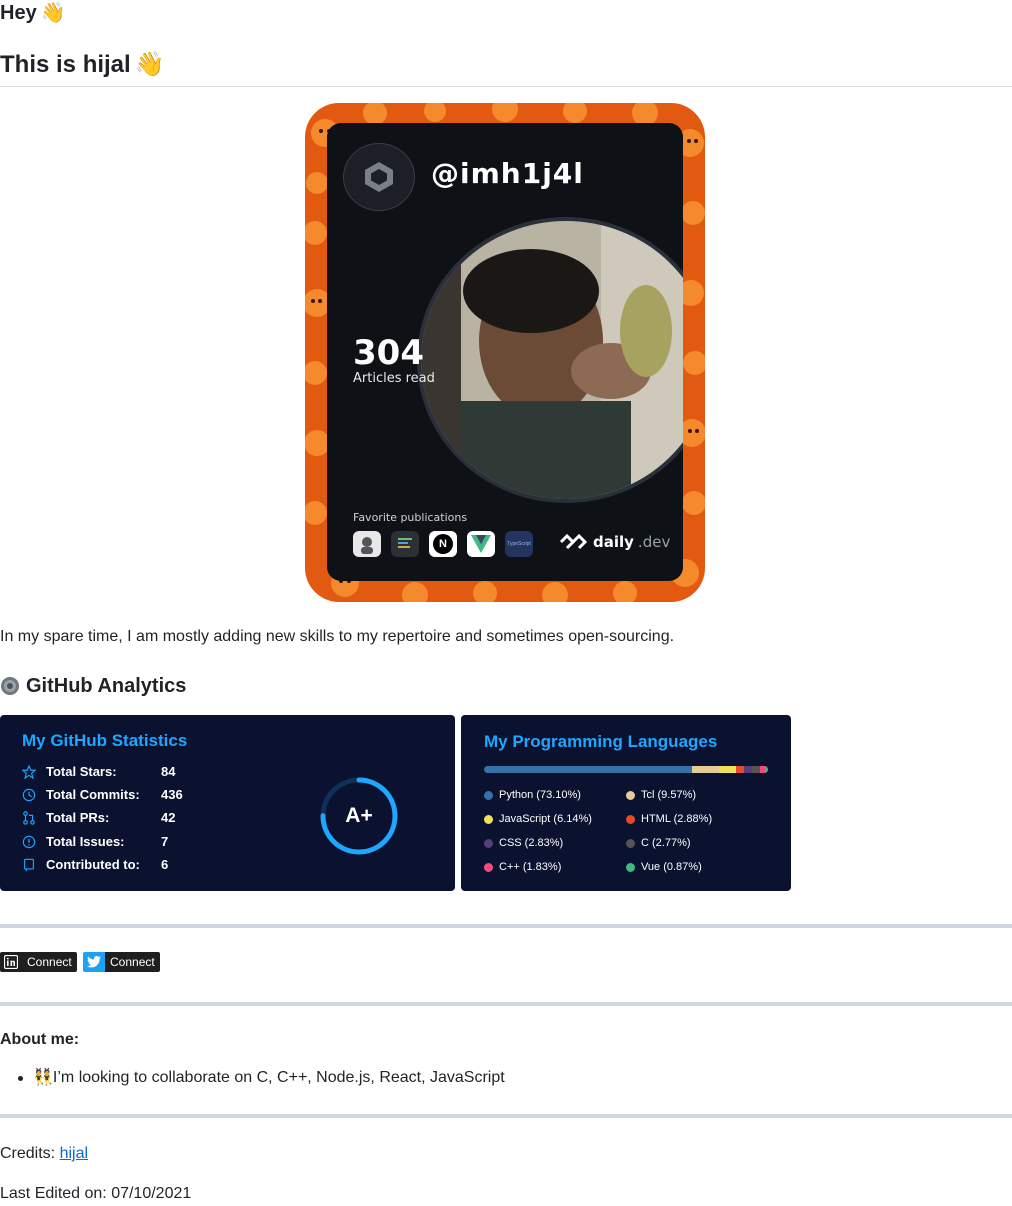 The width and height of the screenshot is (1012, 1206). I want to click on stat-value: 7, so click(165, 841).